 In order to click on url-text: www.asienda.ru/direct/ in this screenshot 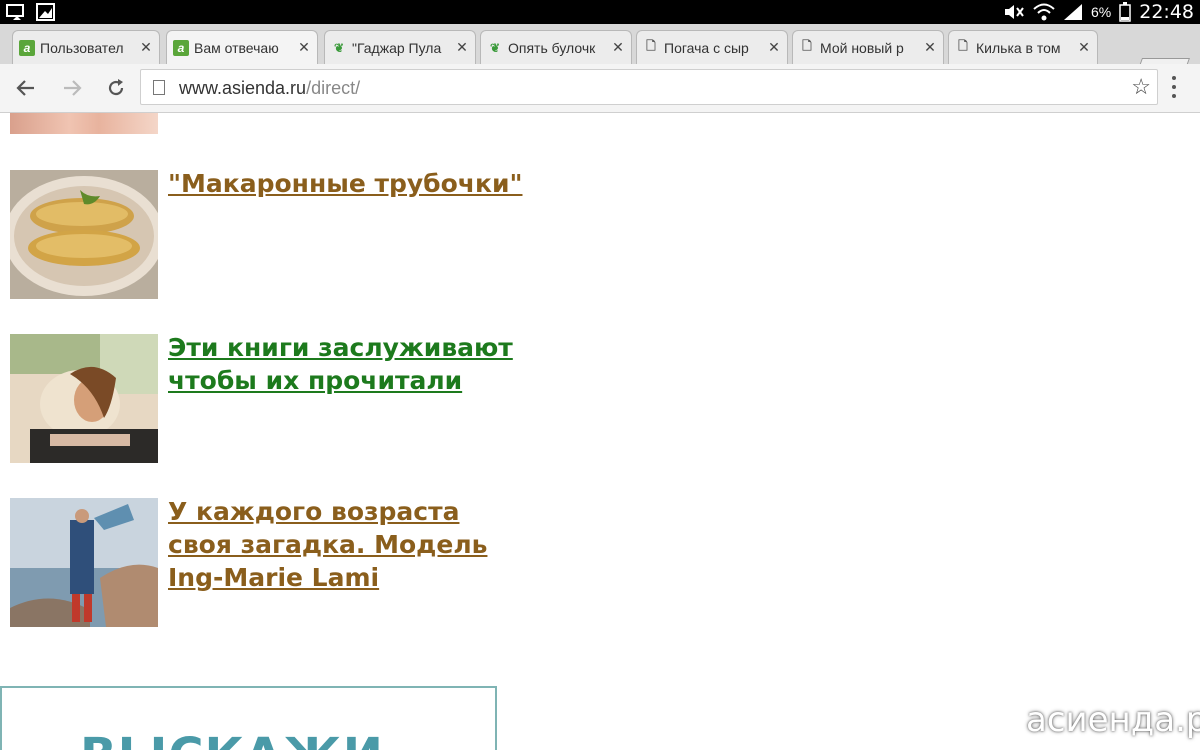, I will do `click(269, 88)`.